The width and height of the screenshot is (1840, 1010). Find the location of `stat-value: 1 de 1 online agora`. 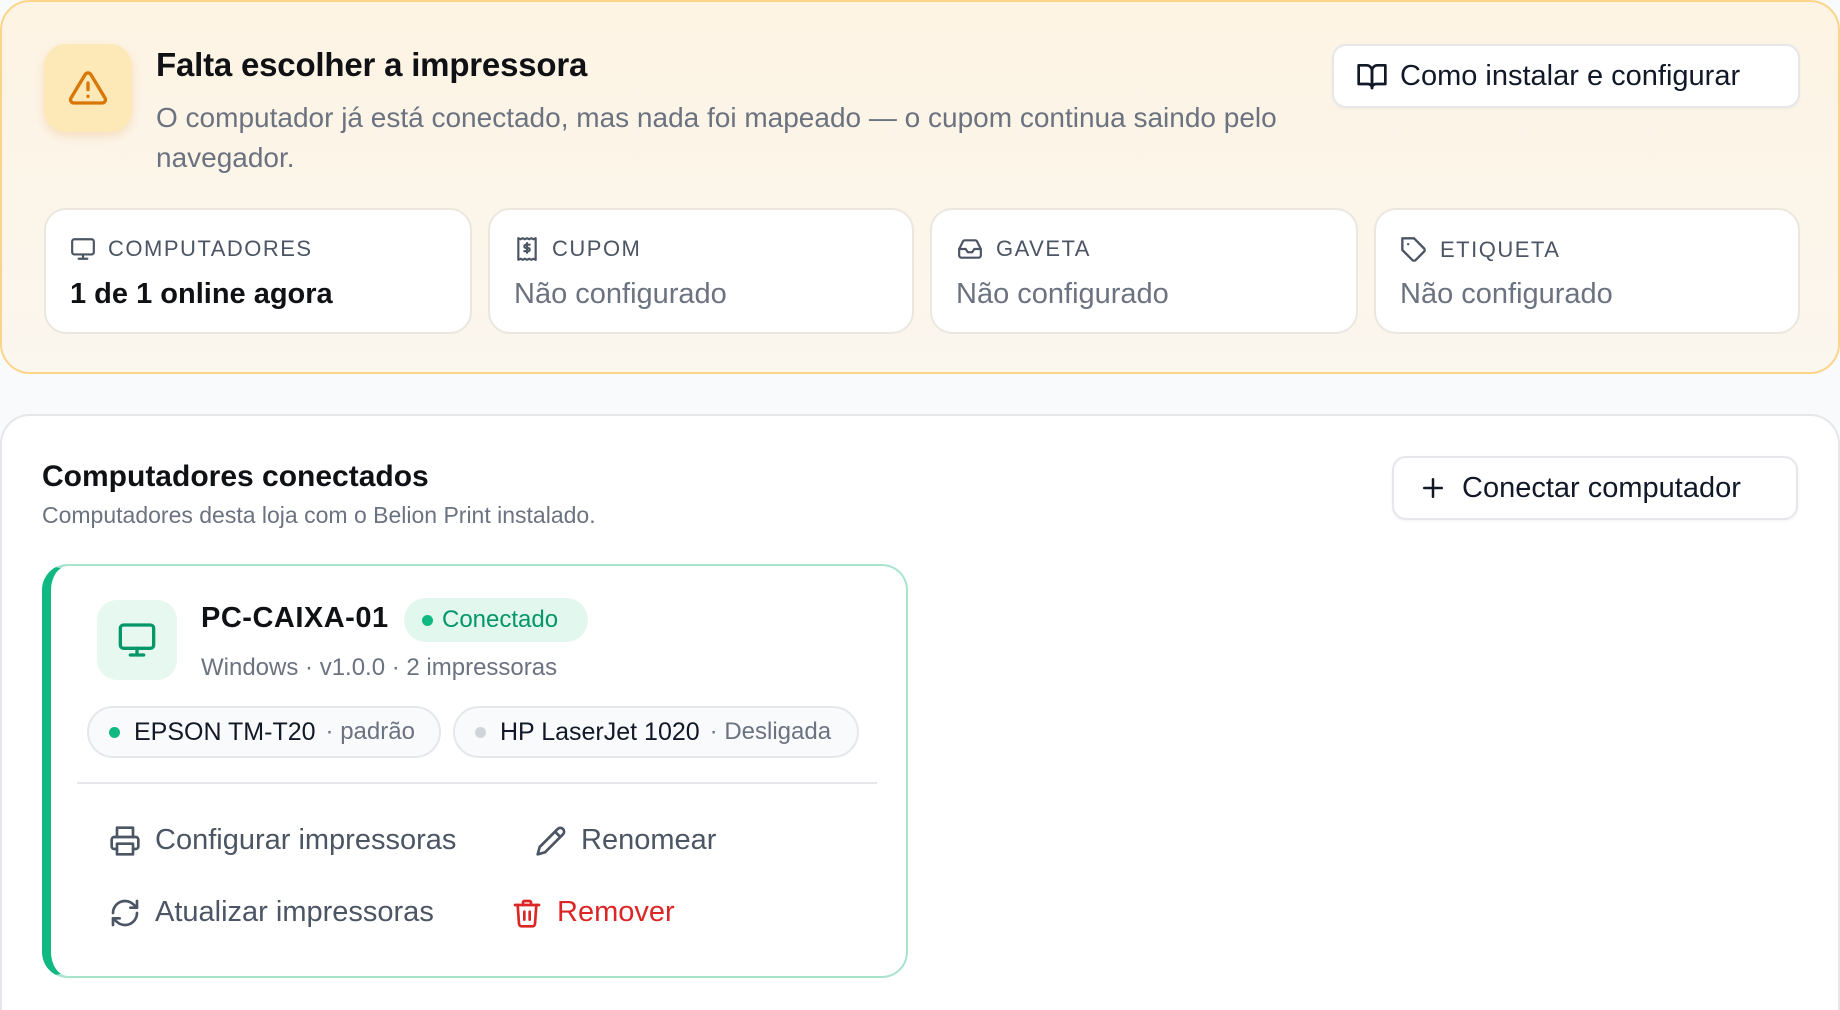

stat-value: 1 de 1 online agora is located at coordinates (201, 294).